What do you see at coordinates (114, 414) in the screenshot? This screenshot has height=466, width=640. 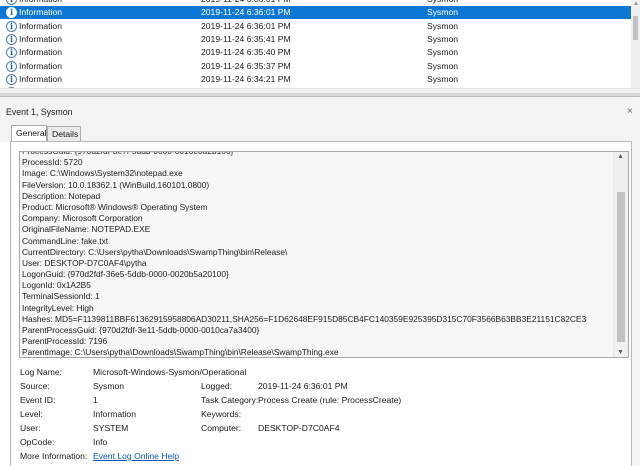 I see `level-value: Information` at bounding box center [114, 414].